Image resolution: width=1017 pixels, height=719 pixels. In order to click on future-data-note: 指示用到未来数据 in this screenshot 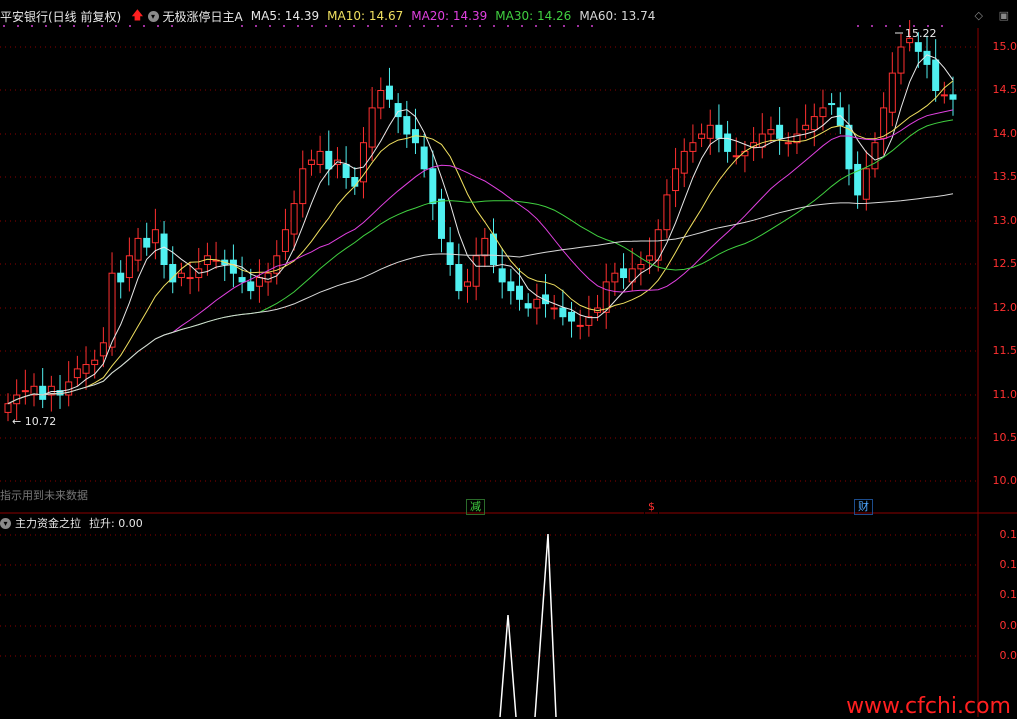, I will do `click(44, 495)`.